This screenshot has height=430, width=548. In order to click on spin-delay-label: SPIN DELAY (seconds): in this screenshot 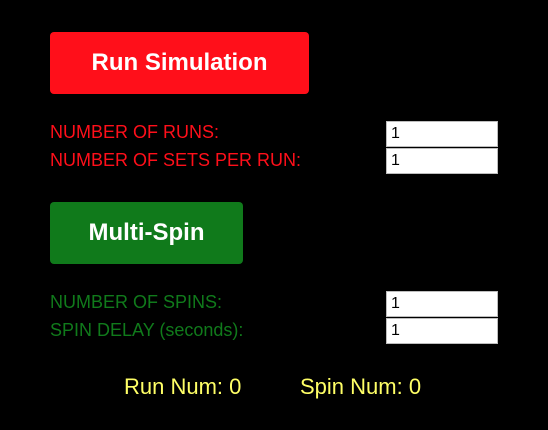, I will do `click(147, 330)`.